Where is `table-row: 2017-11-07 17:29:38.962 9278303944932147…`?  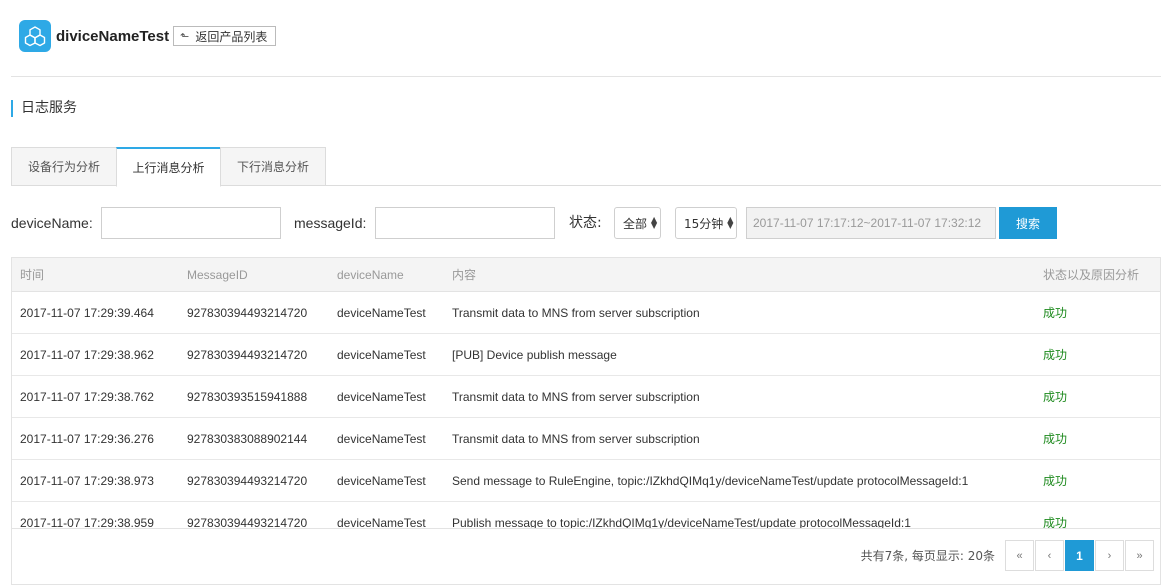
table-row: 2017-11-07 17:29:38.962 9278303944932147… is located at coordinates (586, 355).